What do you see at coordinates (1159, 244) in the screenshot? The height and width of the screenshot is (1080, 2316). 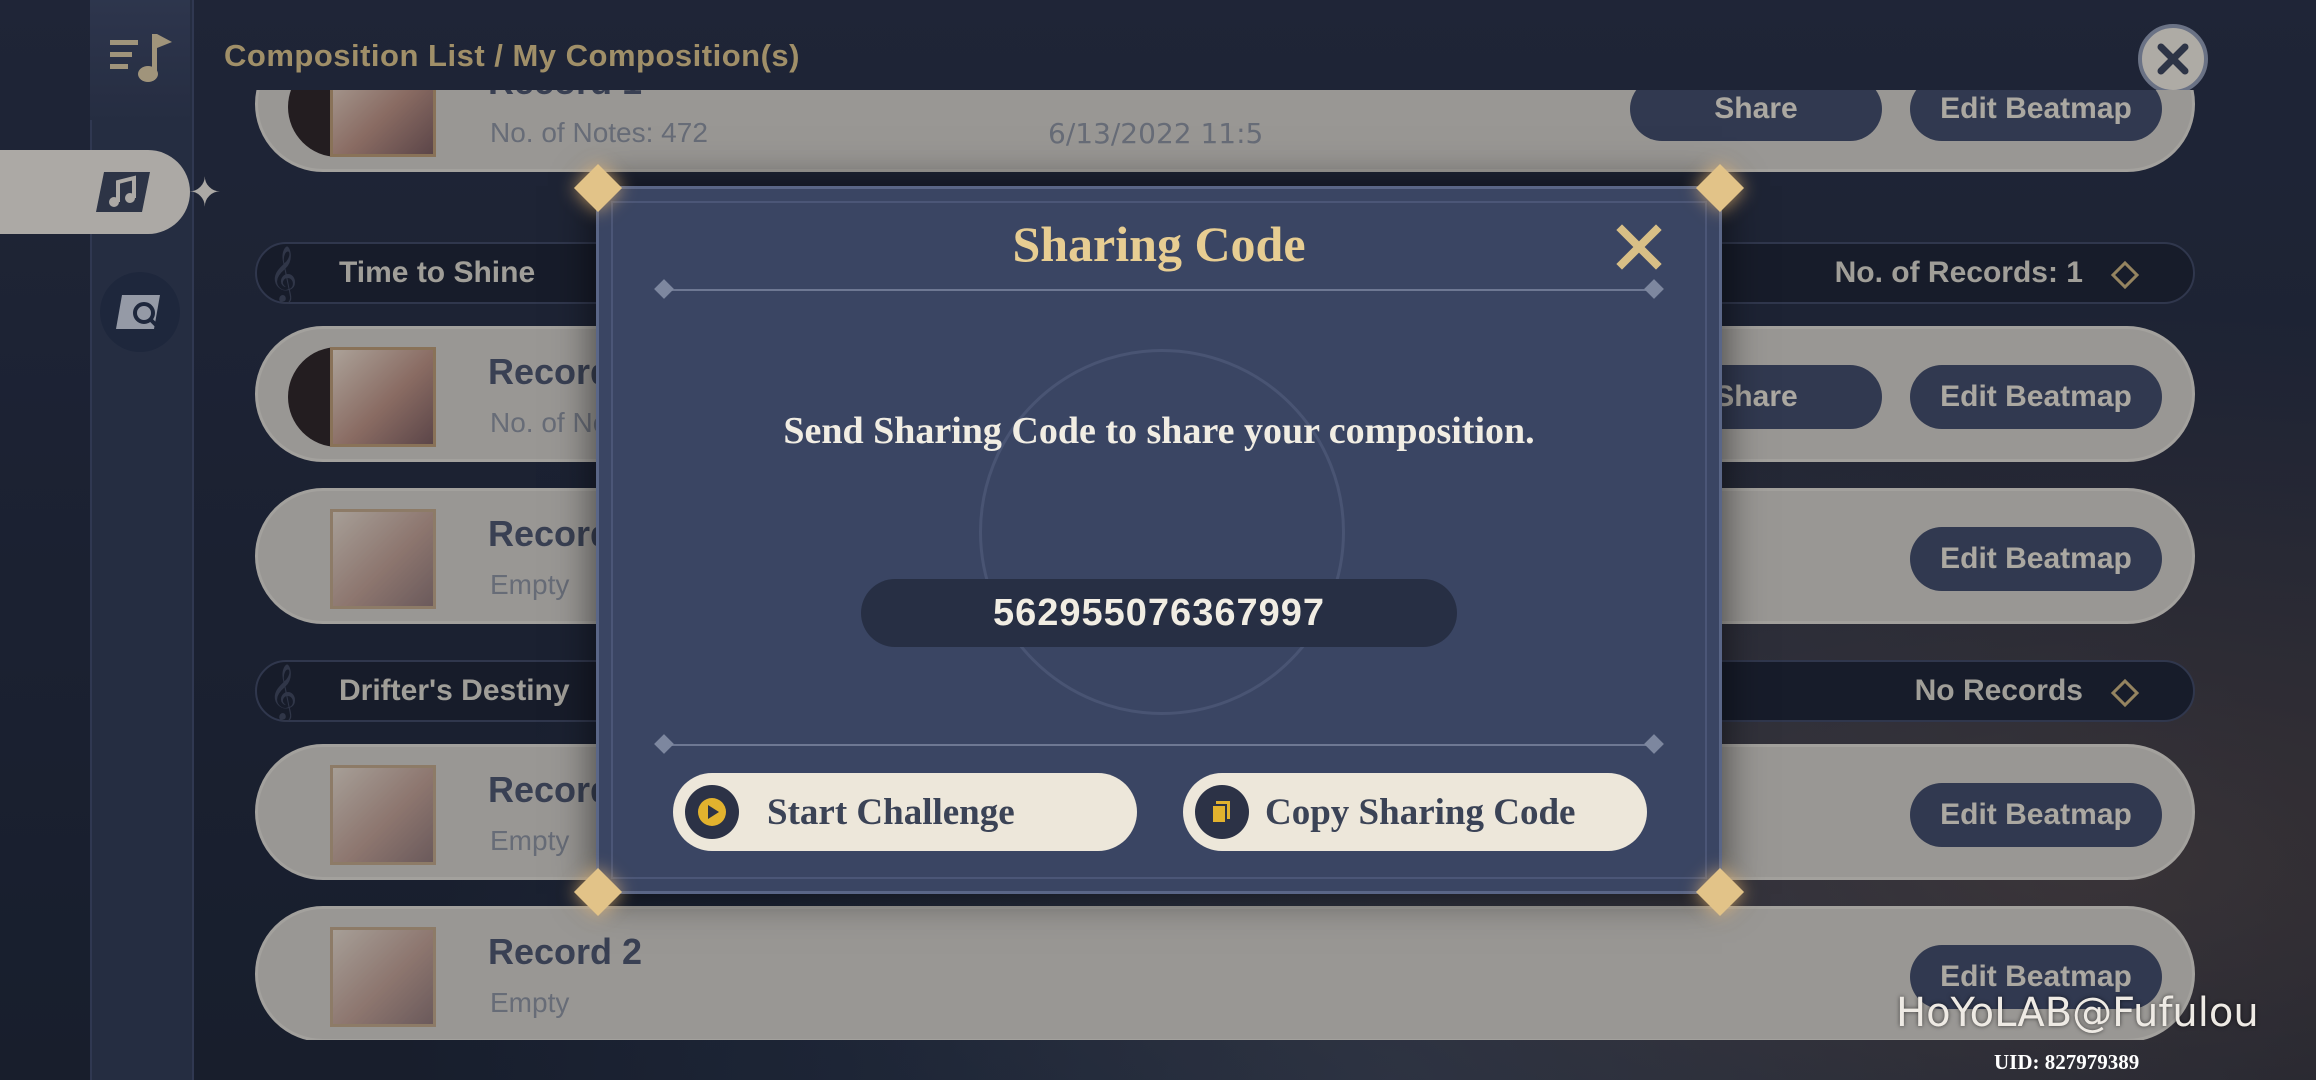 I see `dialog-title: Sharing Code` at bounding box center [1159, 244].